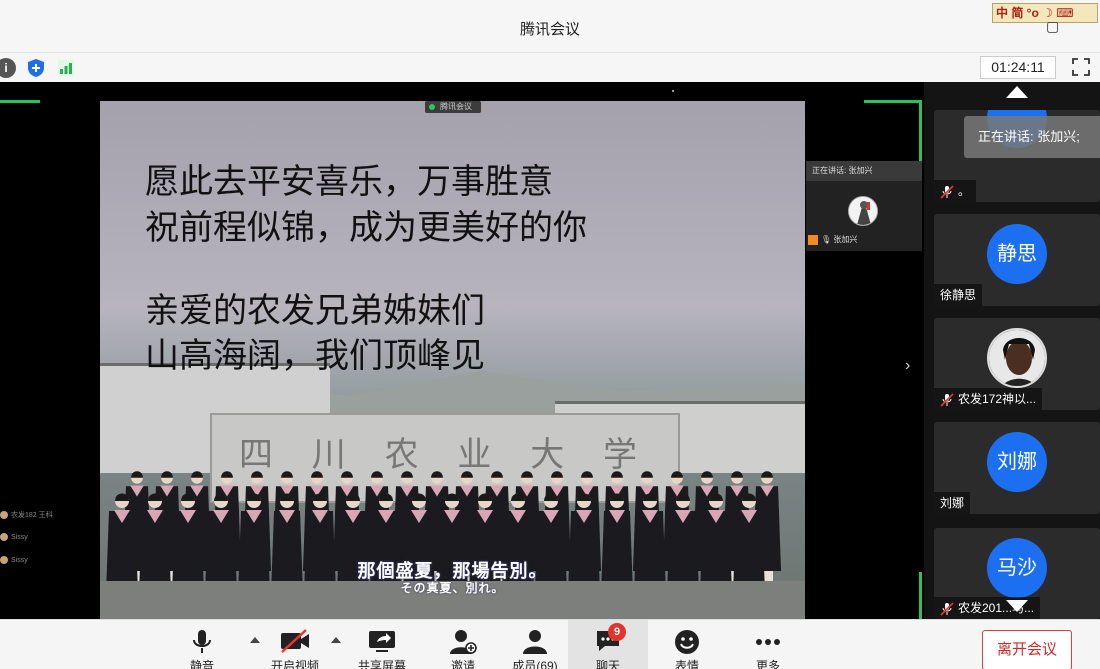  I want to click on participant-tile: 静思 徐静思, so click(1017, 260).